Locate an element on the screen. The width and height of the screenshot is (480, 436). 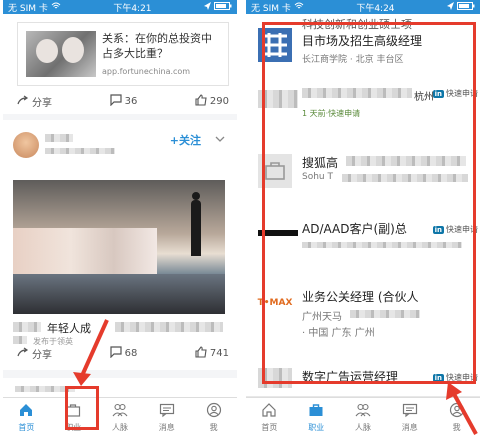
post-image is located at coordinates (119, 247).